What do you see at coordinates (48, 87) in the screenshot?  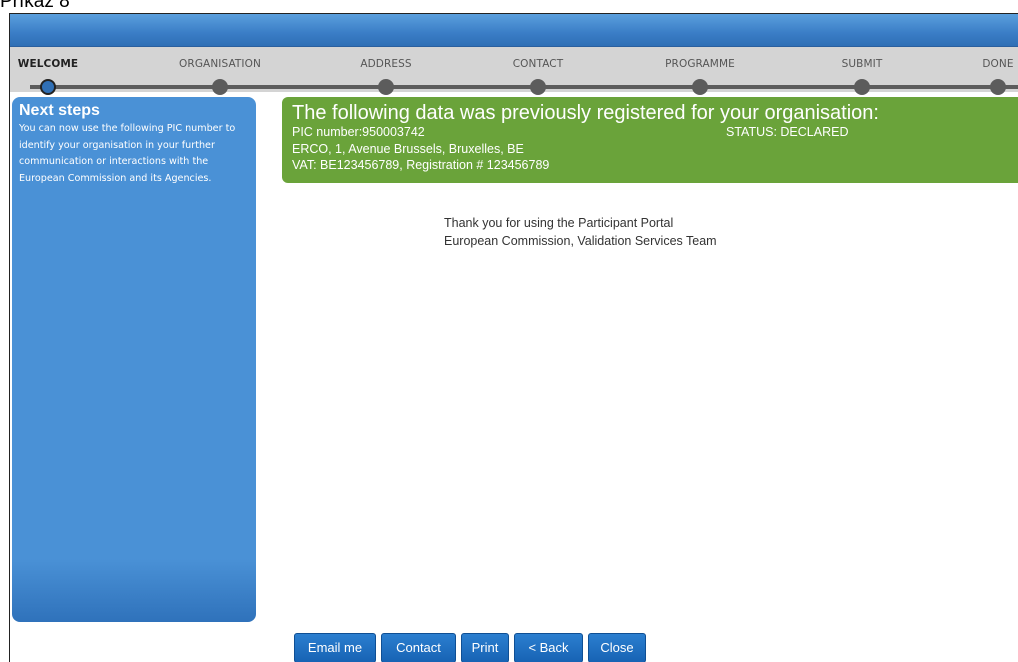 I see `step-current-dot-icon` at bounding box center [48, 87].